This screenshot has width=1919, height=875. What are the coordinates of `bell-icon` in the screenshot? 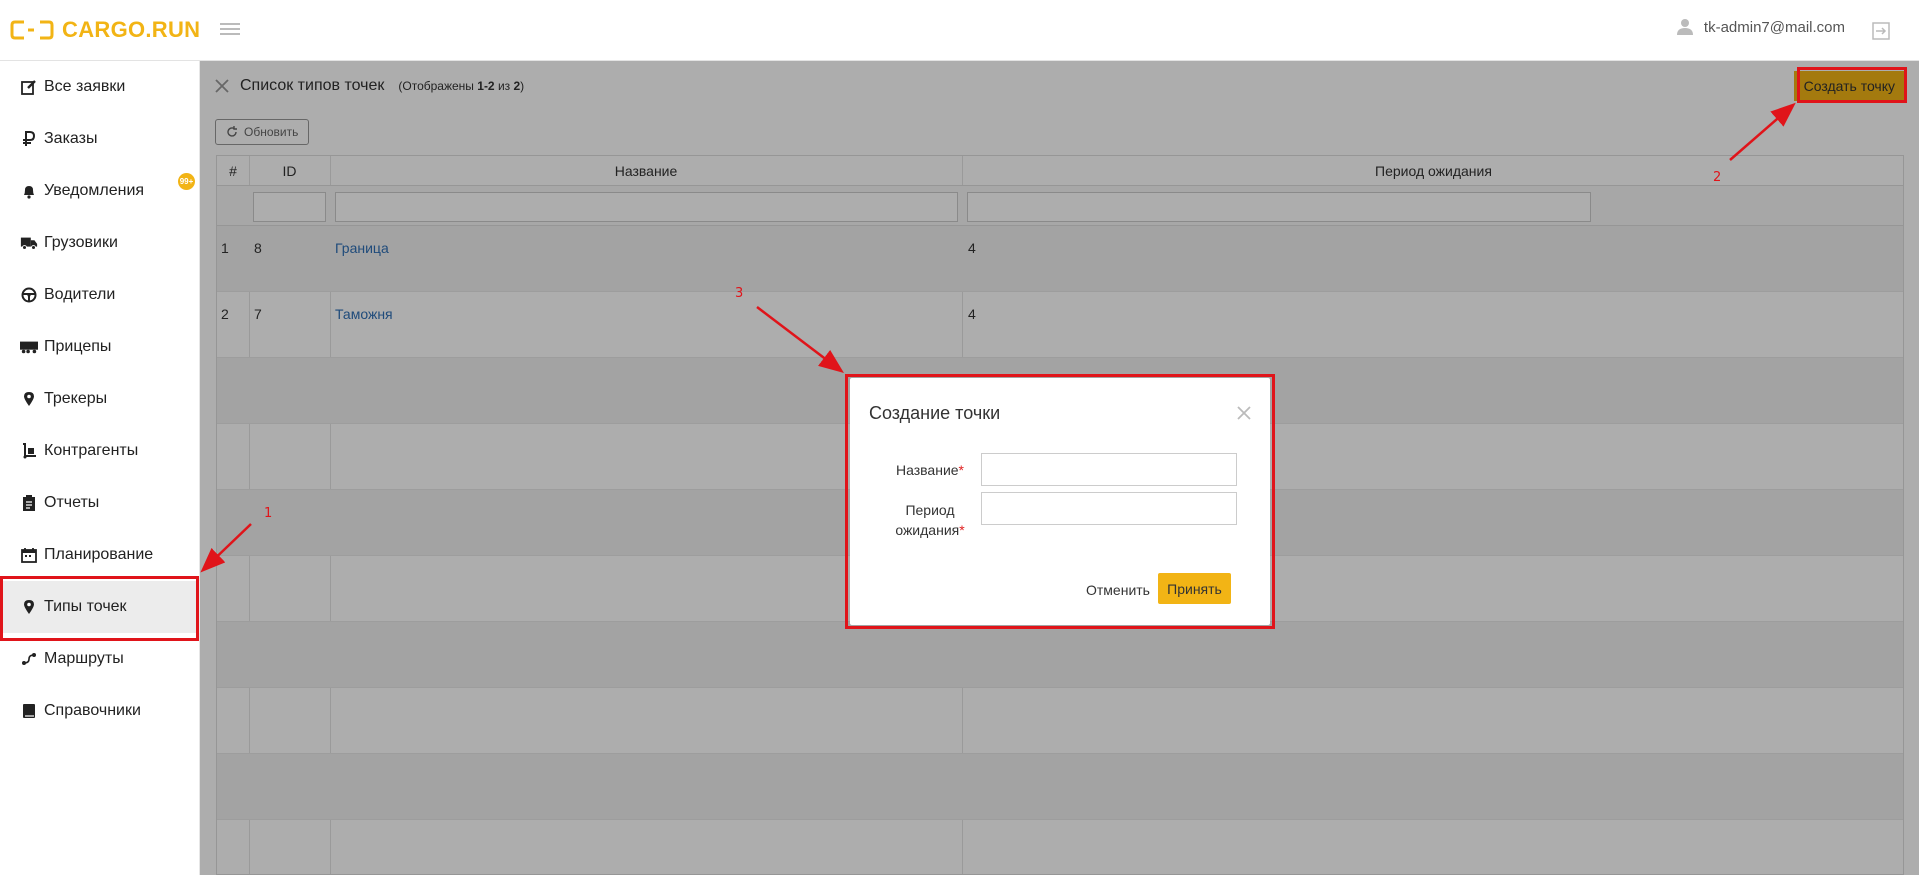 It's located at (29, 191).